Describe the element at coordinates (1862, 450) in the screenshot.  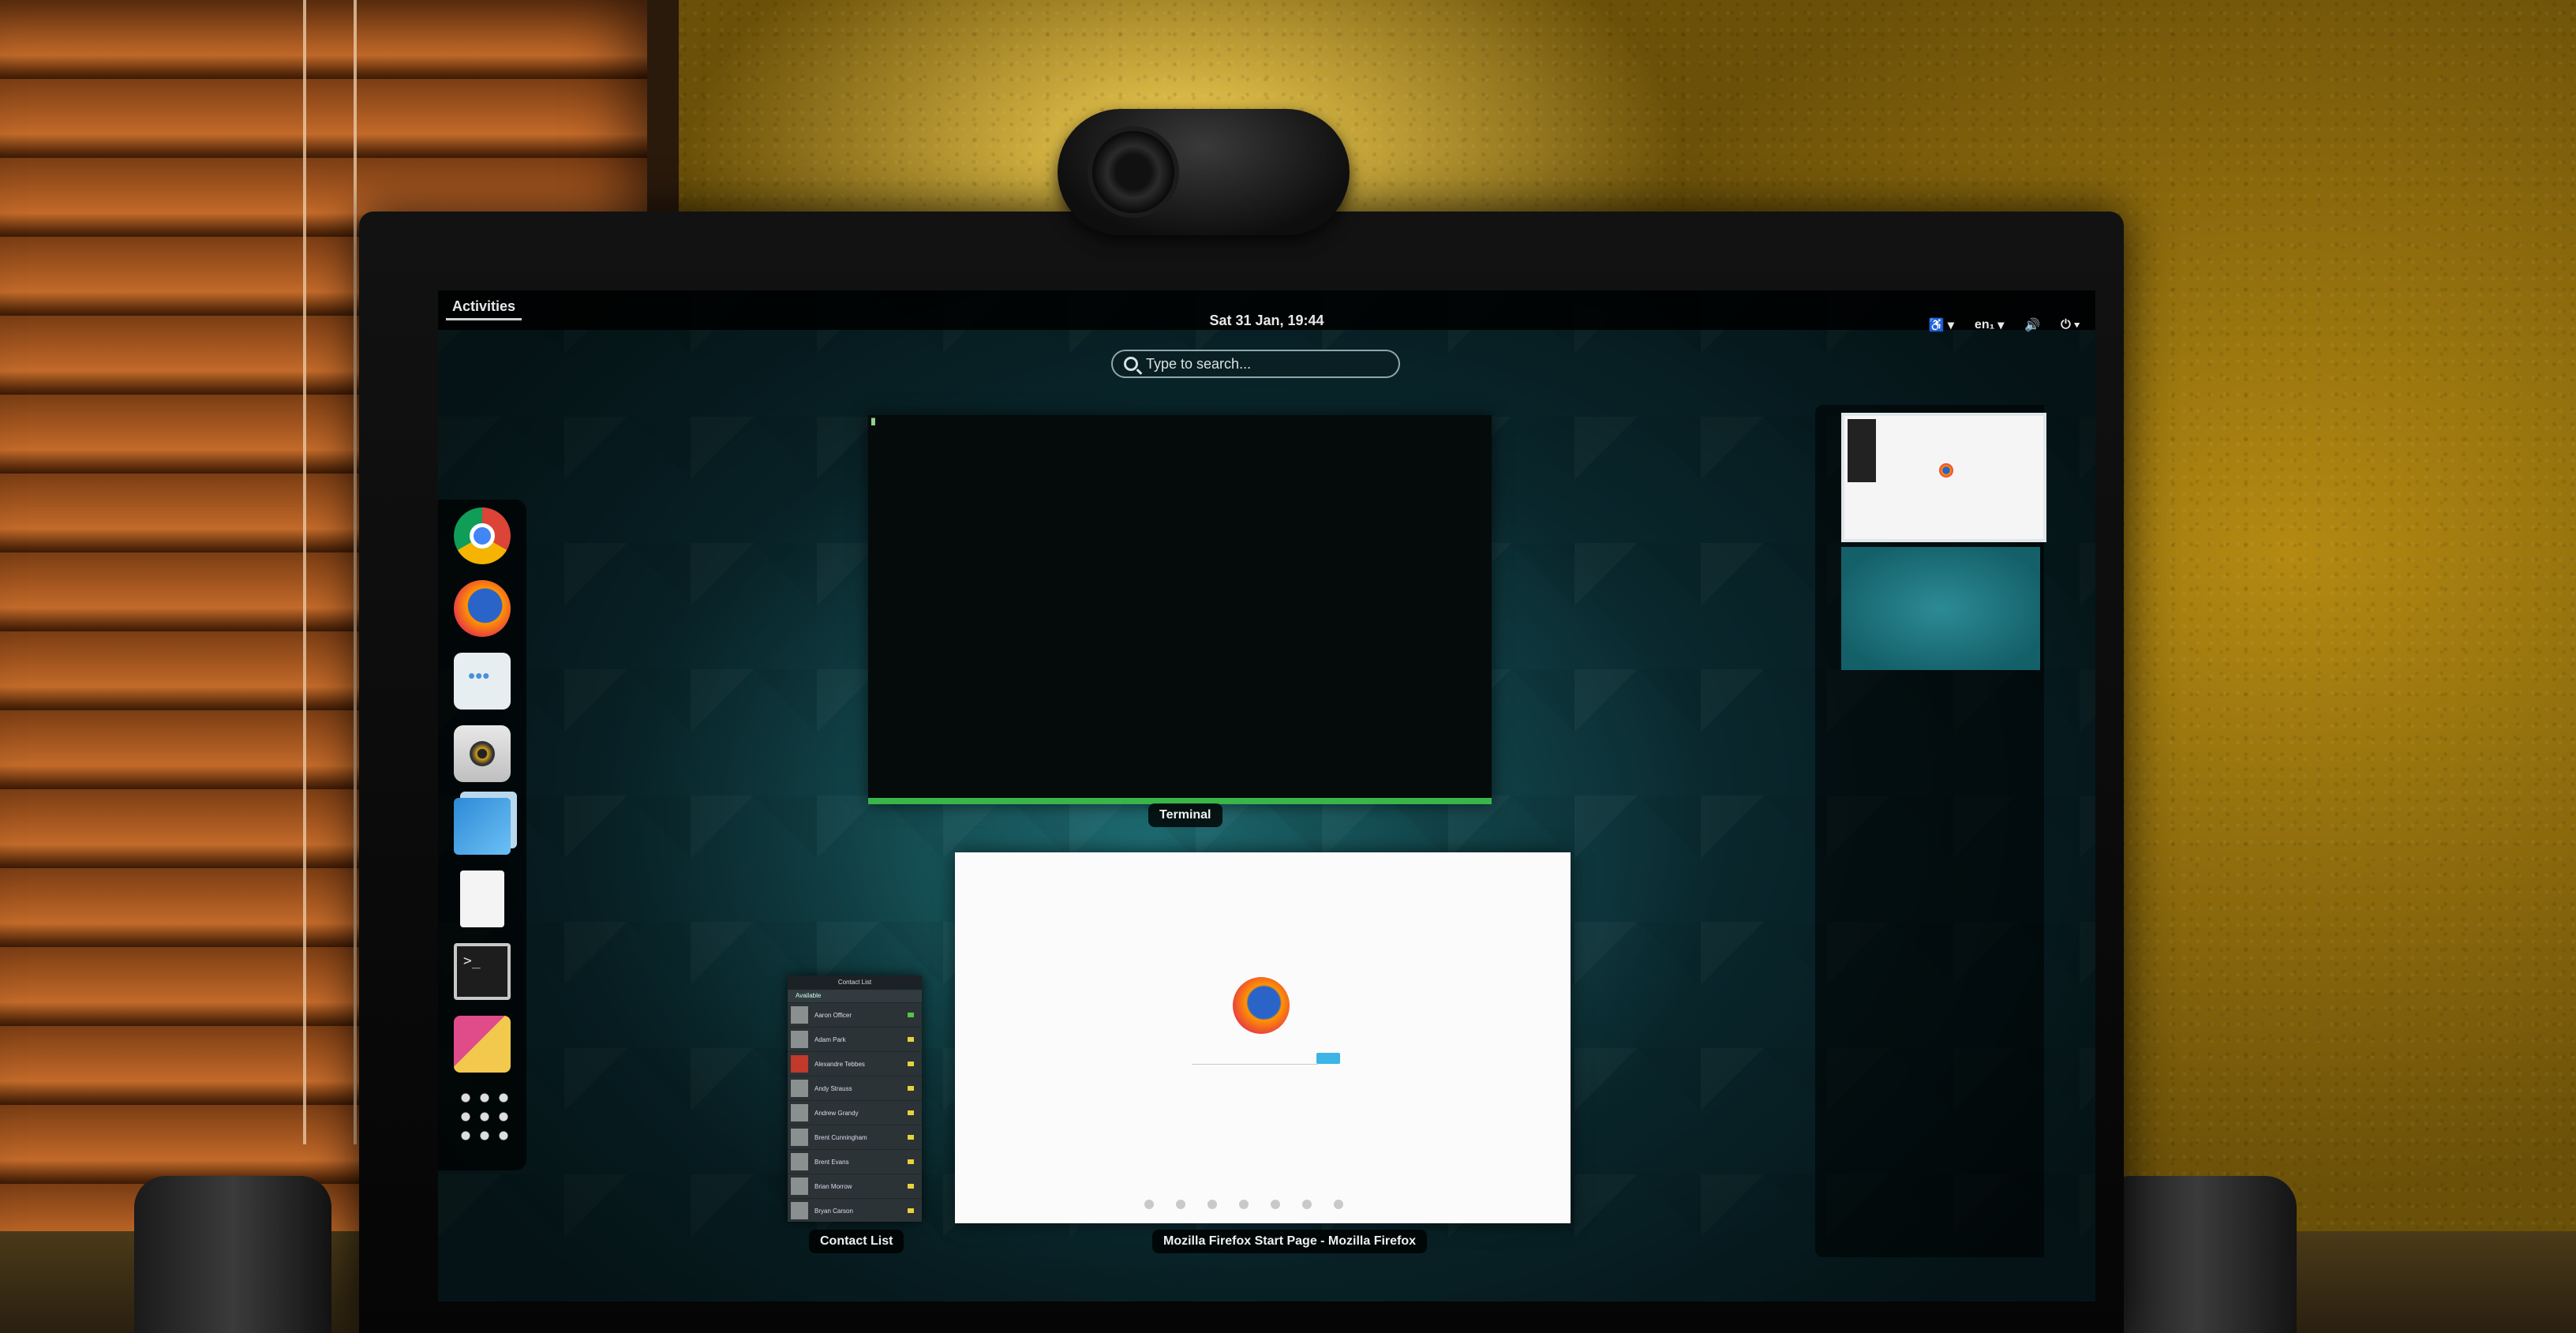
I see `workspace-thumb-contacts` at that location.